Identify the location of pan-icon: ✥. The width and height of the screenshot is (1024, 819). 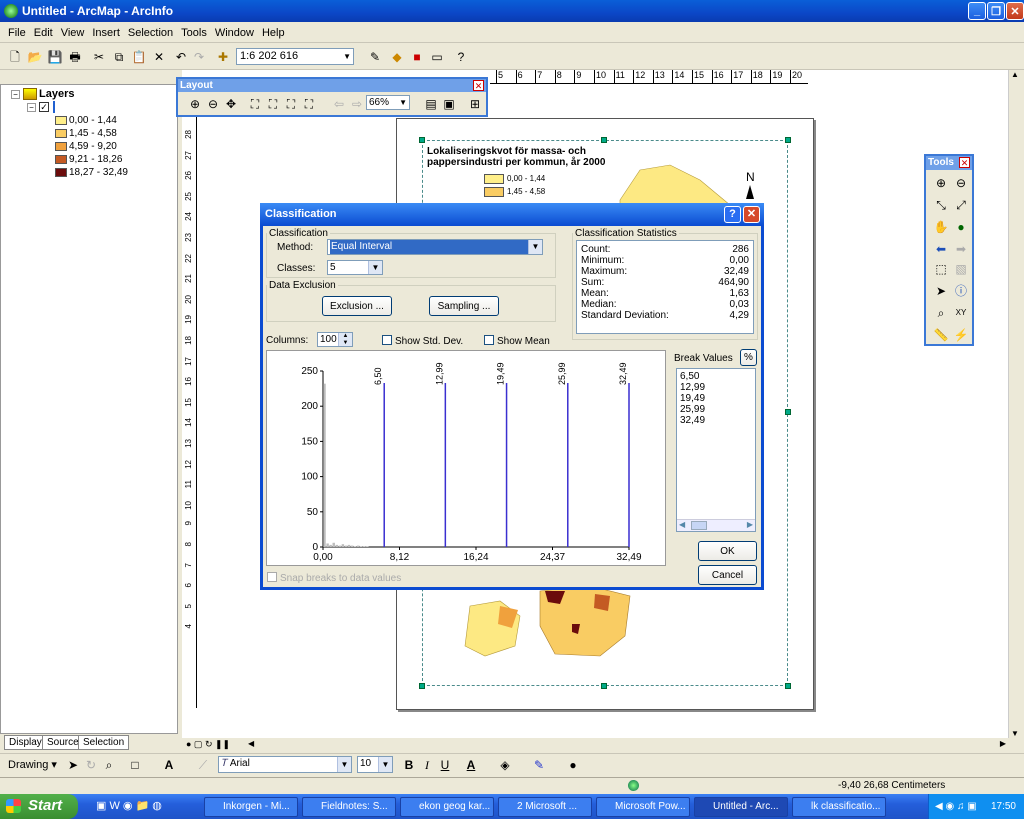
(231, 104).